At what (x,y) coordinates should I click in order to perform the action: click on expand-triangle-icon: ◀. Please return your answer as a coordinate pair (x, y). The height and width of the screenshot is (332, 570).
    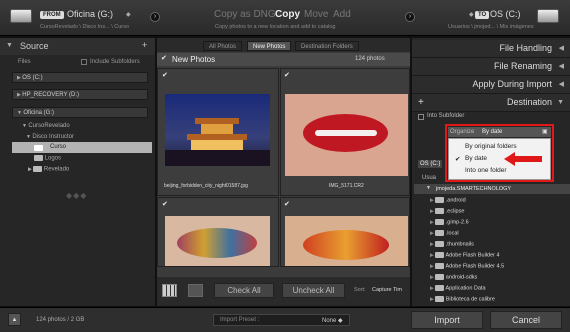
    Looking at the image, I should click on (561, 84).